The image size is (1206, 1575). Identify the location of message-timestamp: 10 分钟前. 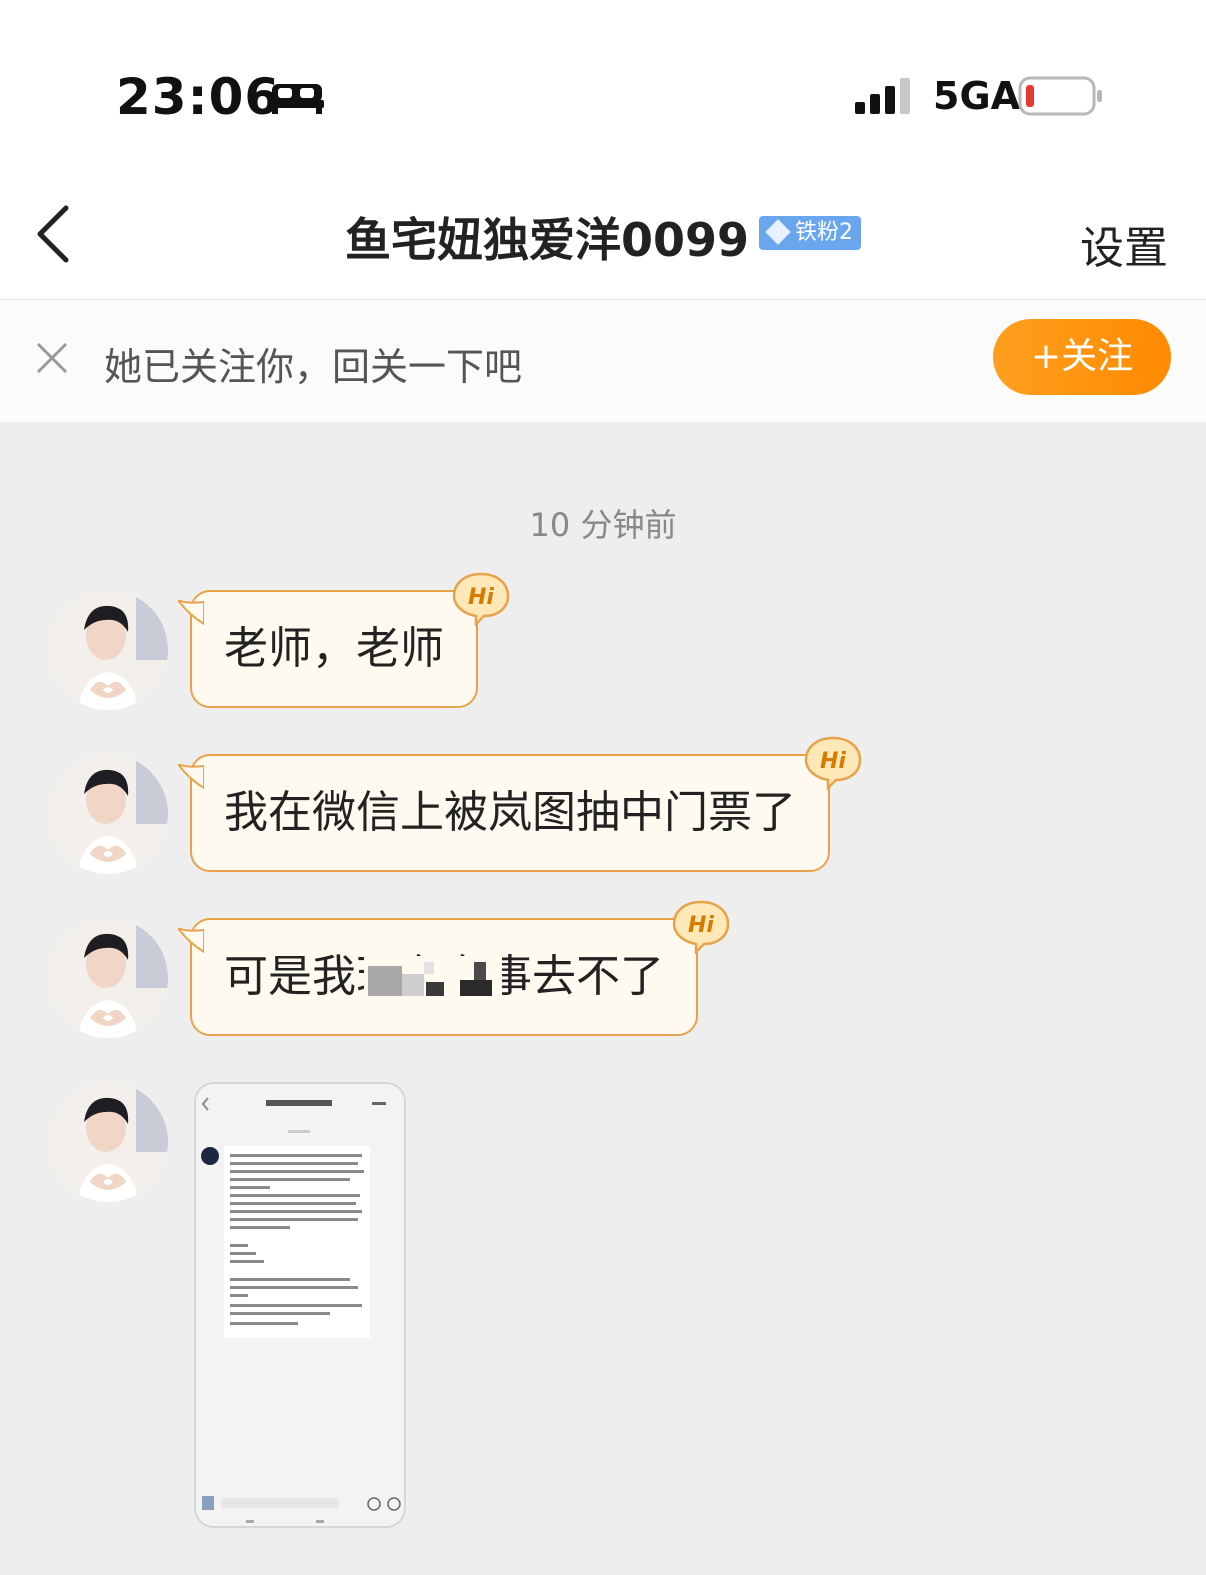
(603, 525).